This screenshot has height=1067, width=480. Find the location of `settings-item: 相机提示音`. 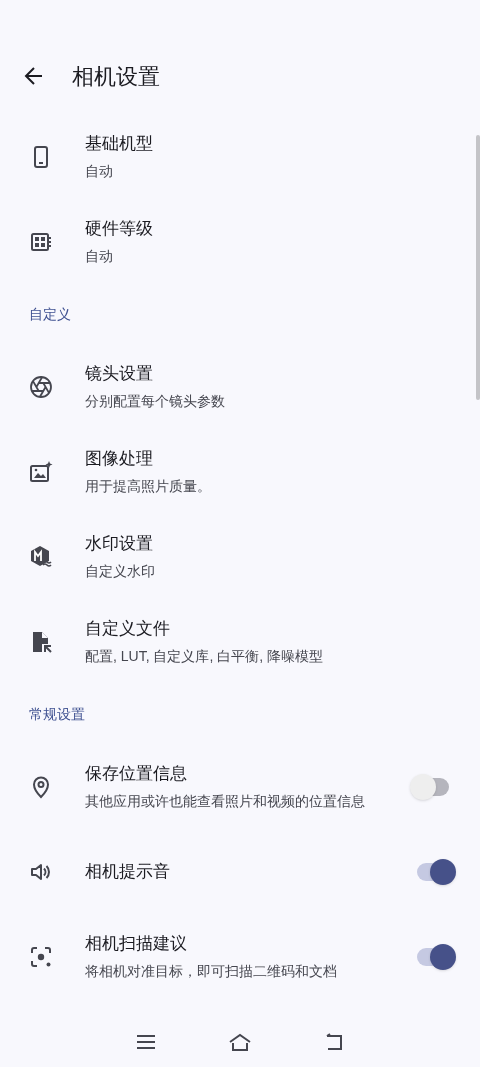

settings-item: 相机提示音 is located at coordinates (240, 871).